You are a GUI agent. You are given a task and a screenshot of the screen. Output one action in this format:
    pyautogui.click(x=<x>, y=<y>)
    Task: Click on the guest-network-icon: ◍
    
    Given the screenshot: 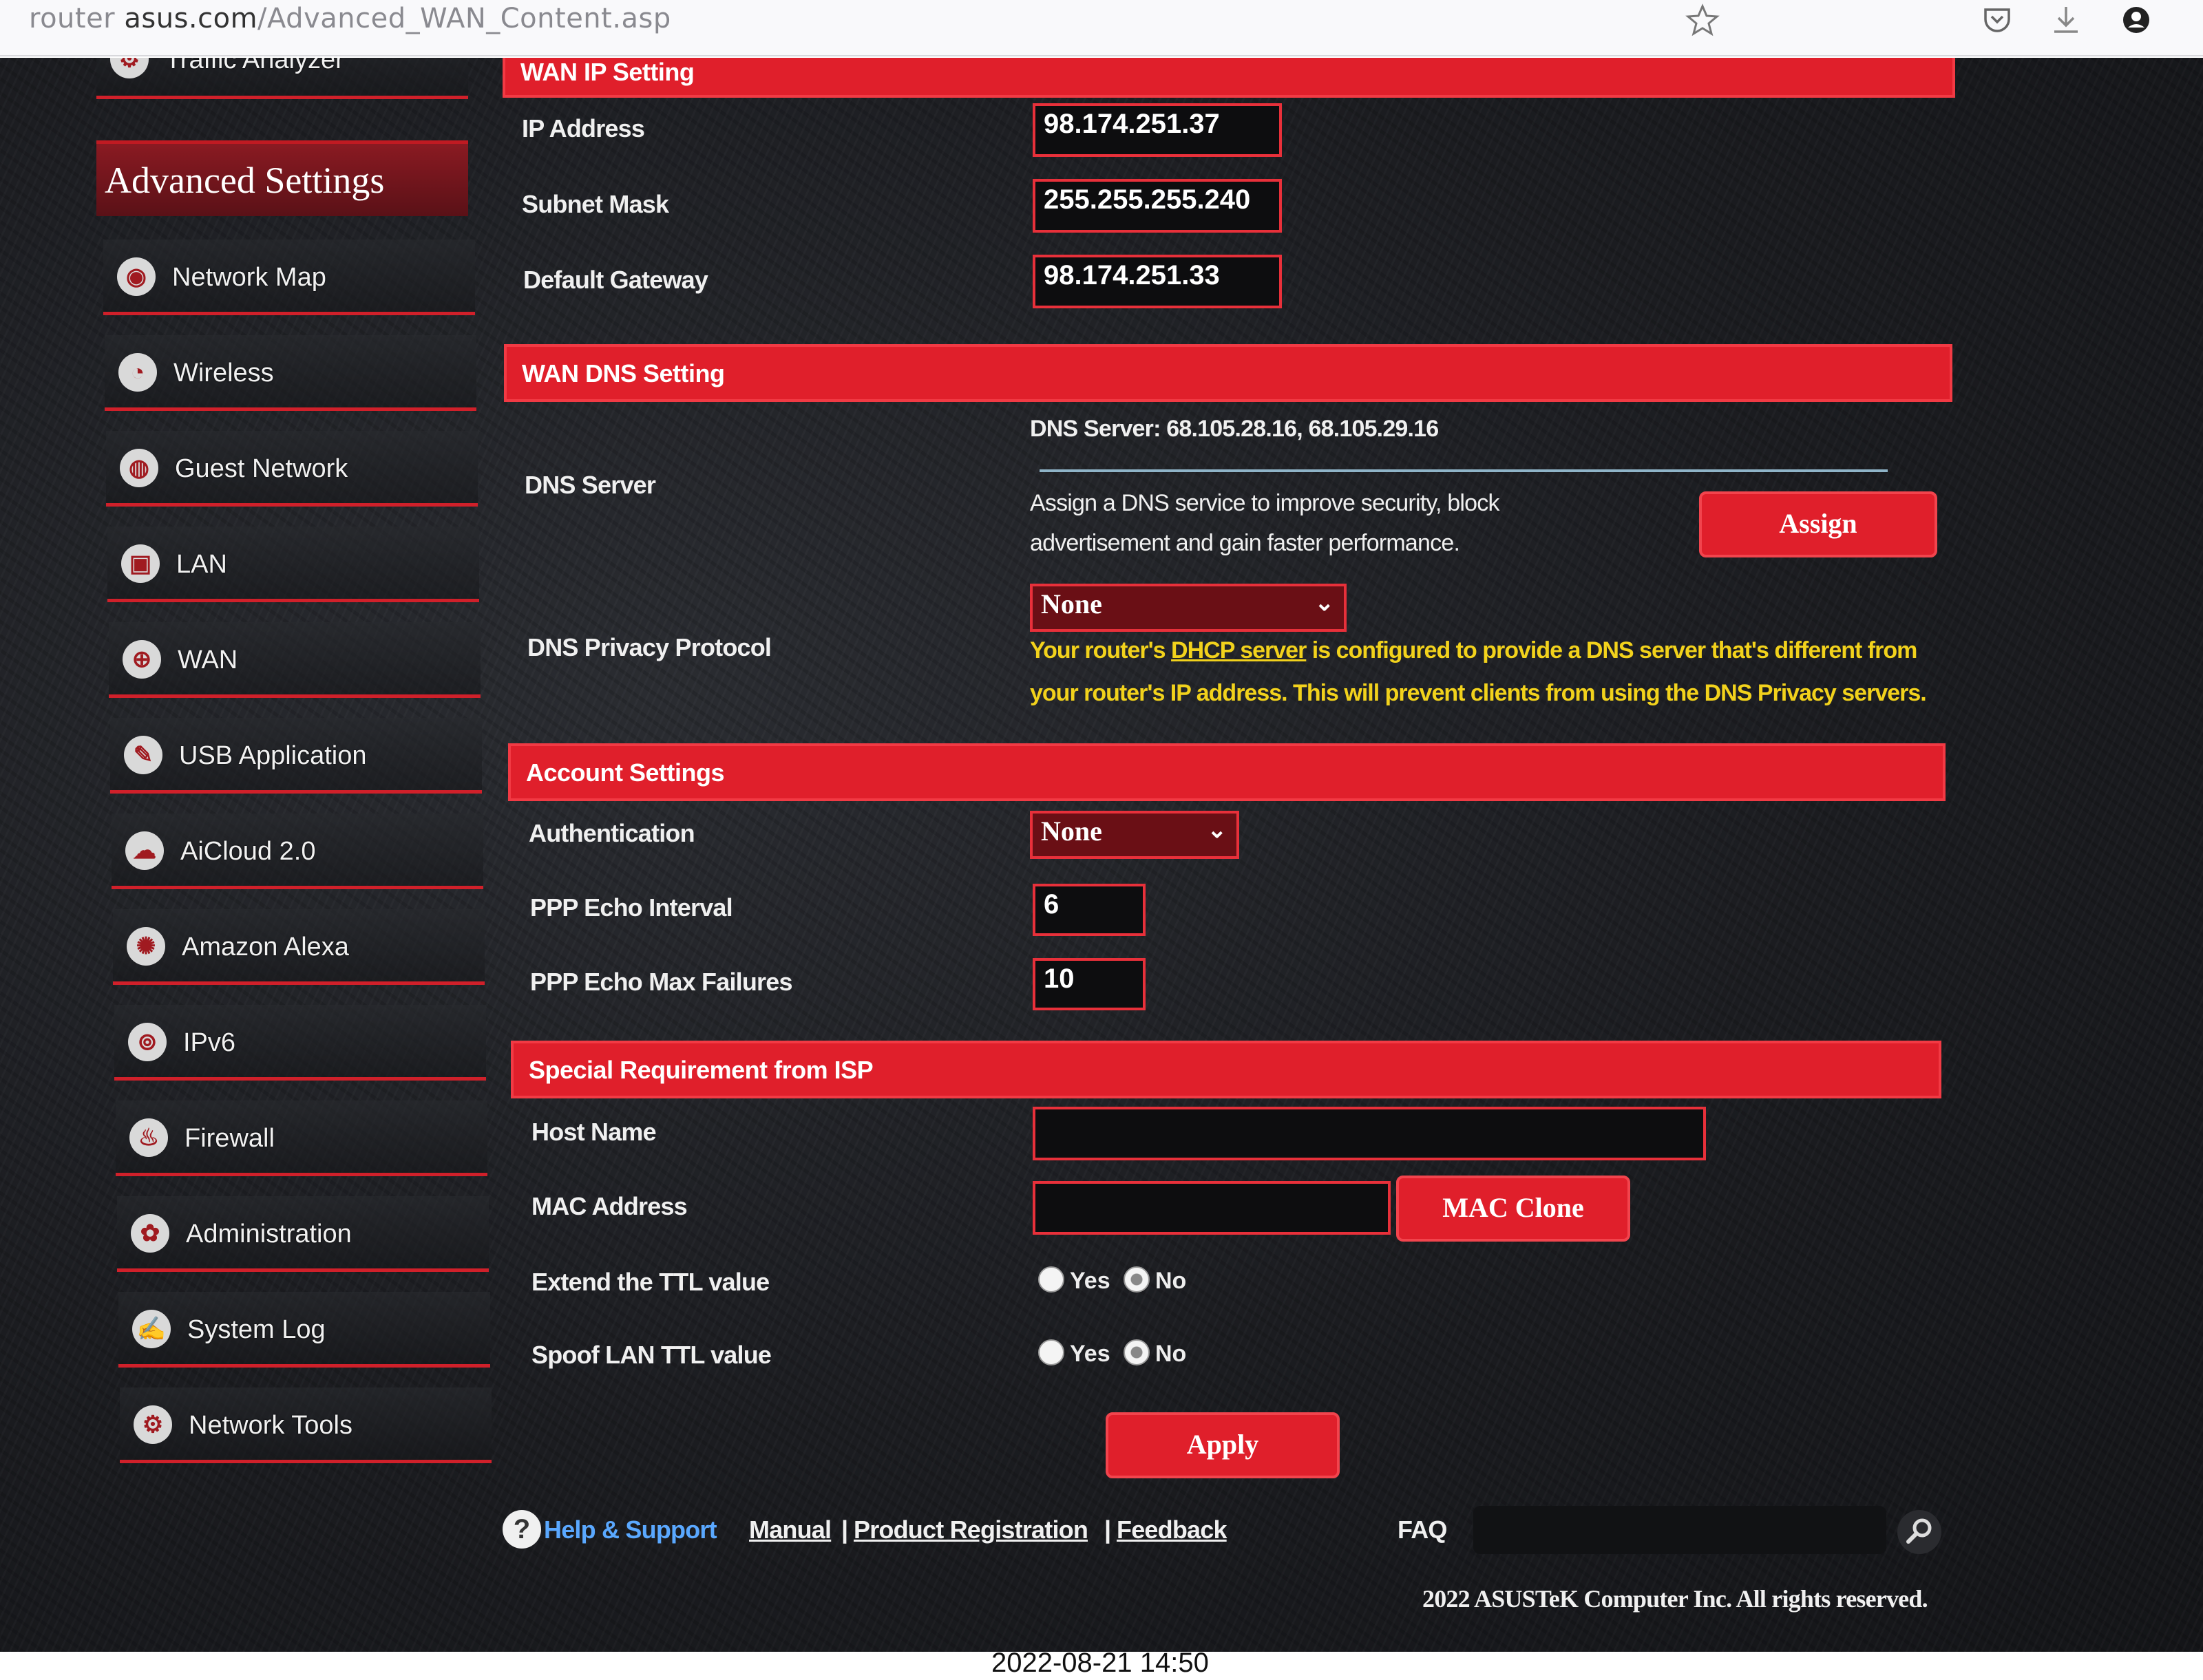 What is the action you would take?
    pyautogui.click(x=139, y=468)
    